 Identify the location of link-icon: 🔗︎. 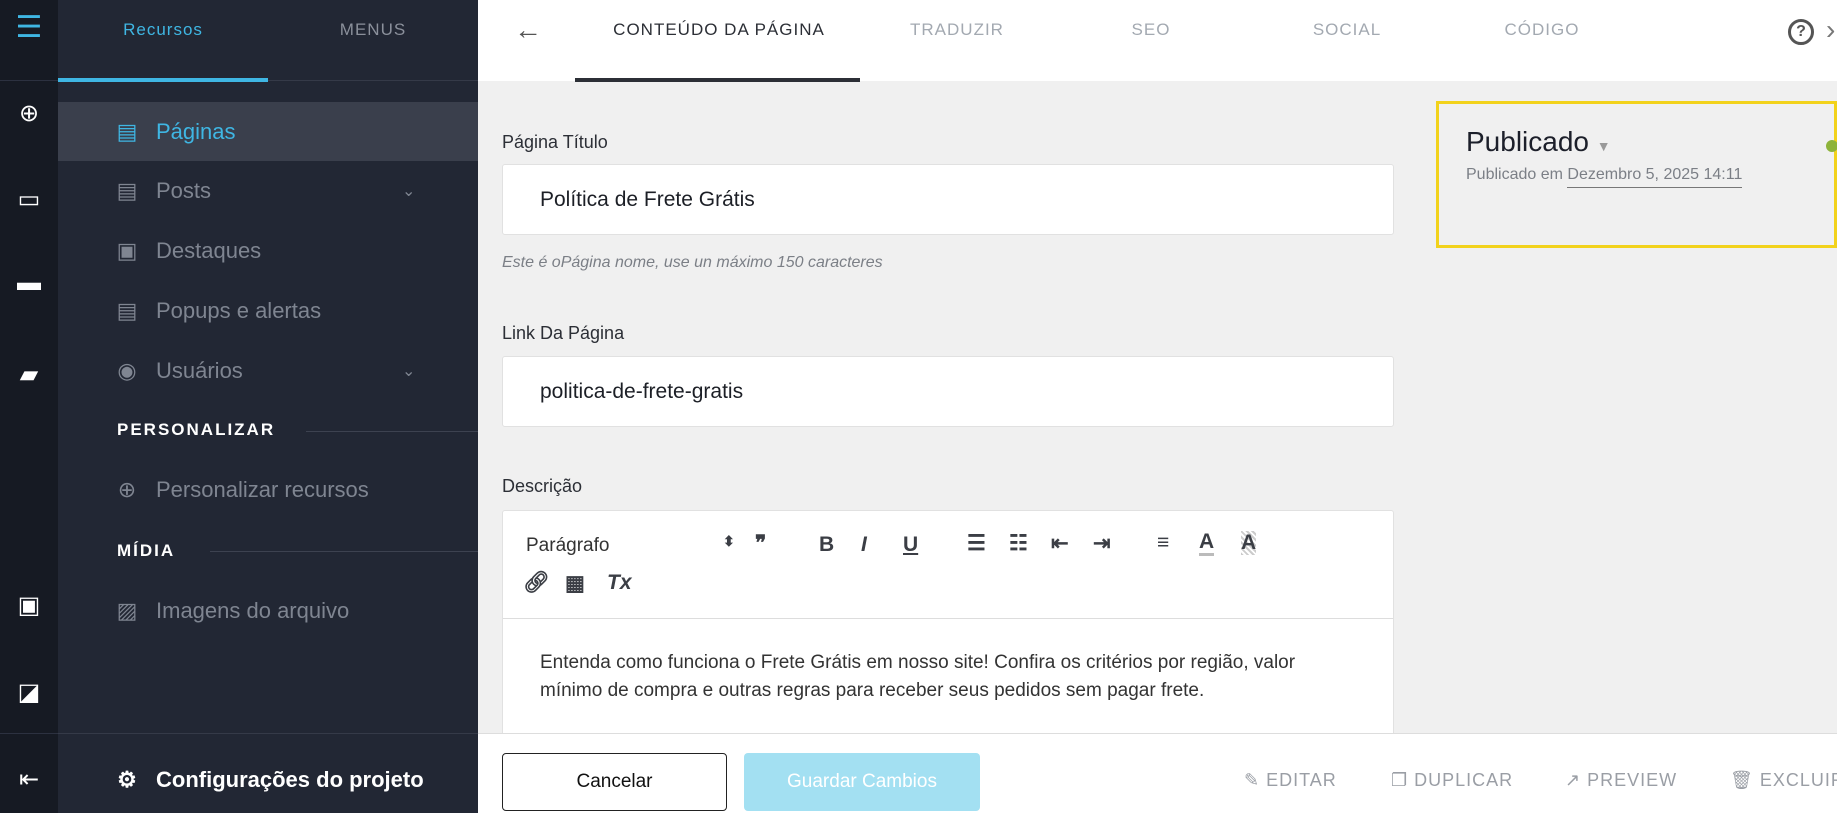
(536, 583).